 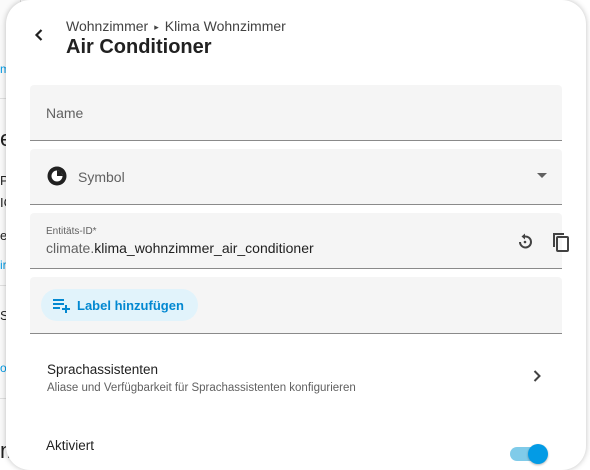 I want to click on breadcrumb-item: Klima Wohnzimmer, so click(x=225, y=26).